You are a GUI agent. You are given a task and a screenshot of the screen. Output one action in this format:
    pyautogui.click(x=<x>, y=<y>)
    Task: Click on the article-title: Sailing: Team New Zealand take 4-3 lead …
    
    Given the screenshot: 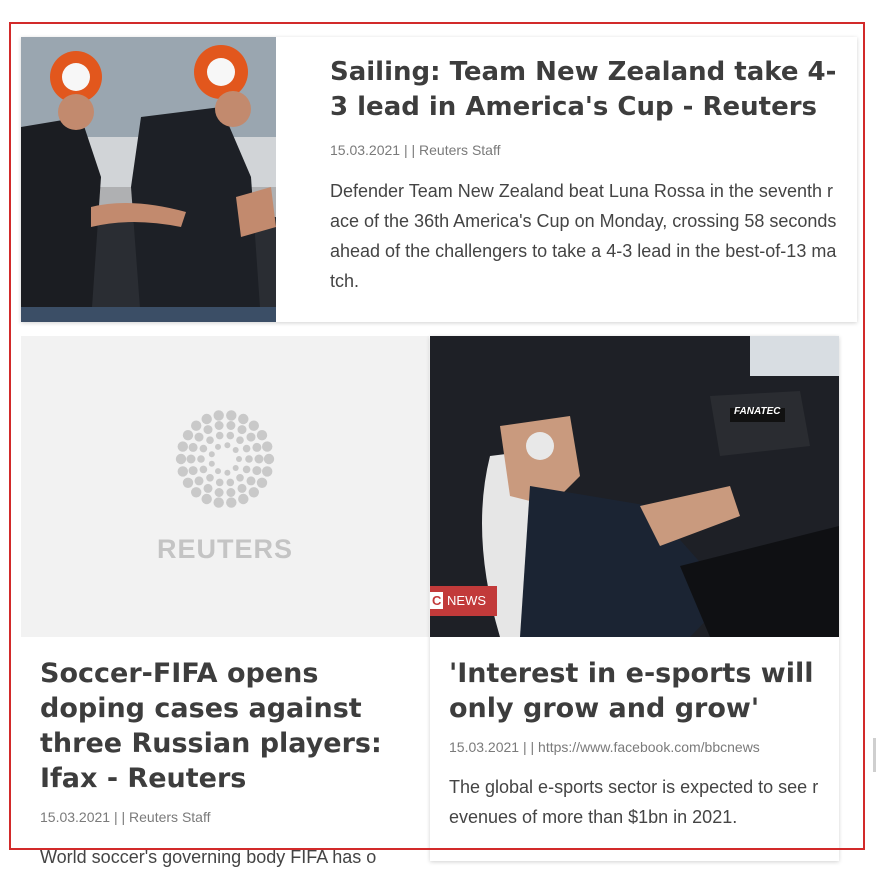 What is the action you would take?
    pyautogui.click(x=585, y=90)
    